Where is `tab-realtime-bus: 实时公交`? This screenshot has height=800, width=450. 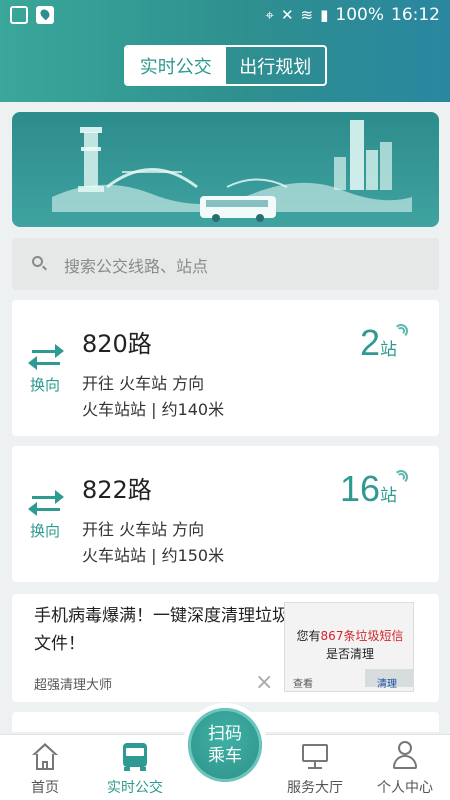
tab-realtime-bus: 实时公交 is located at coordinates (176, 65).